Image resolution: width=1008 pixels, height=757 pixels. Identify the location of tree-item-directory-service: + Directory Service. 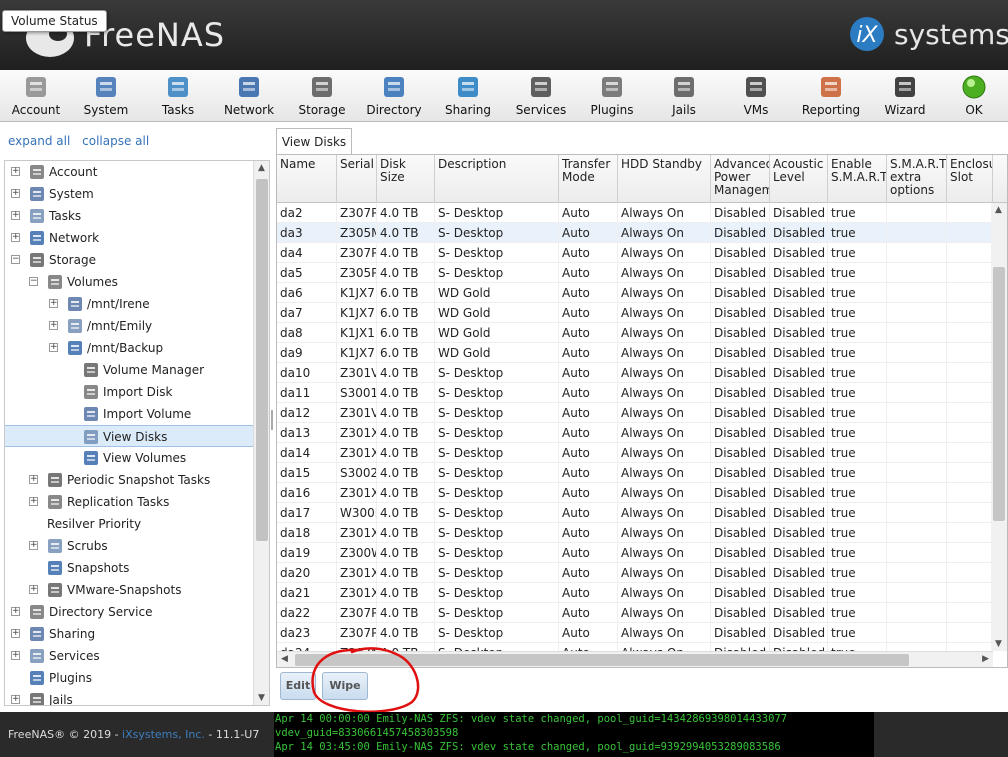
(129, 612).